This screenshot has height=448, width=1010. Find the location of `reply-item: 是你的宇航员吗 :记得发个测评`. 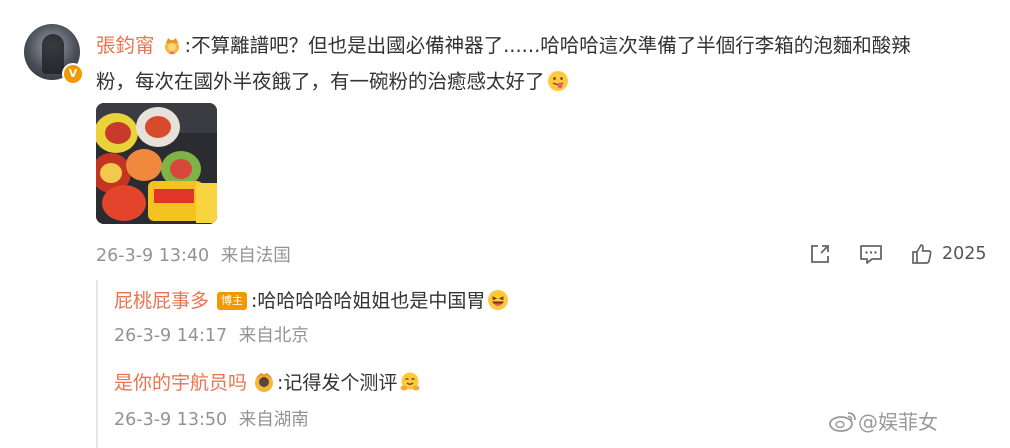

reply-item: 是你的宇航员吗 :记得发个测评 is located at coordinates (267, 381).